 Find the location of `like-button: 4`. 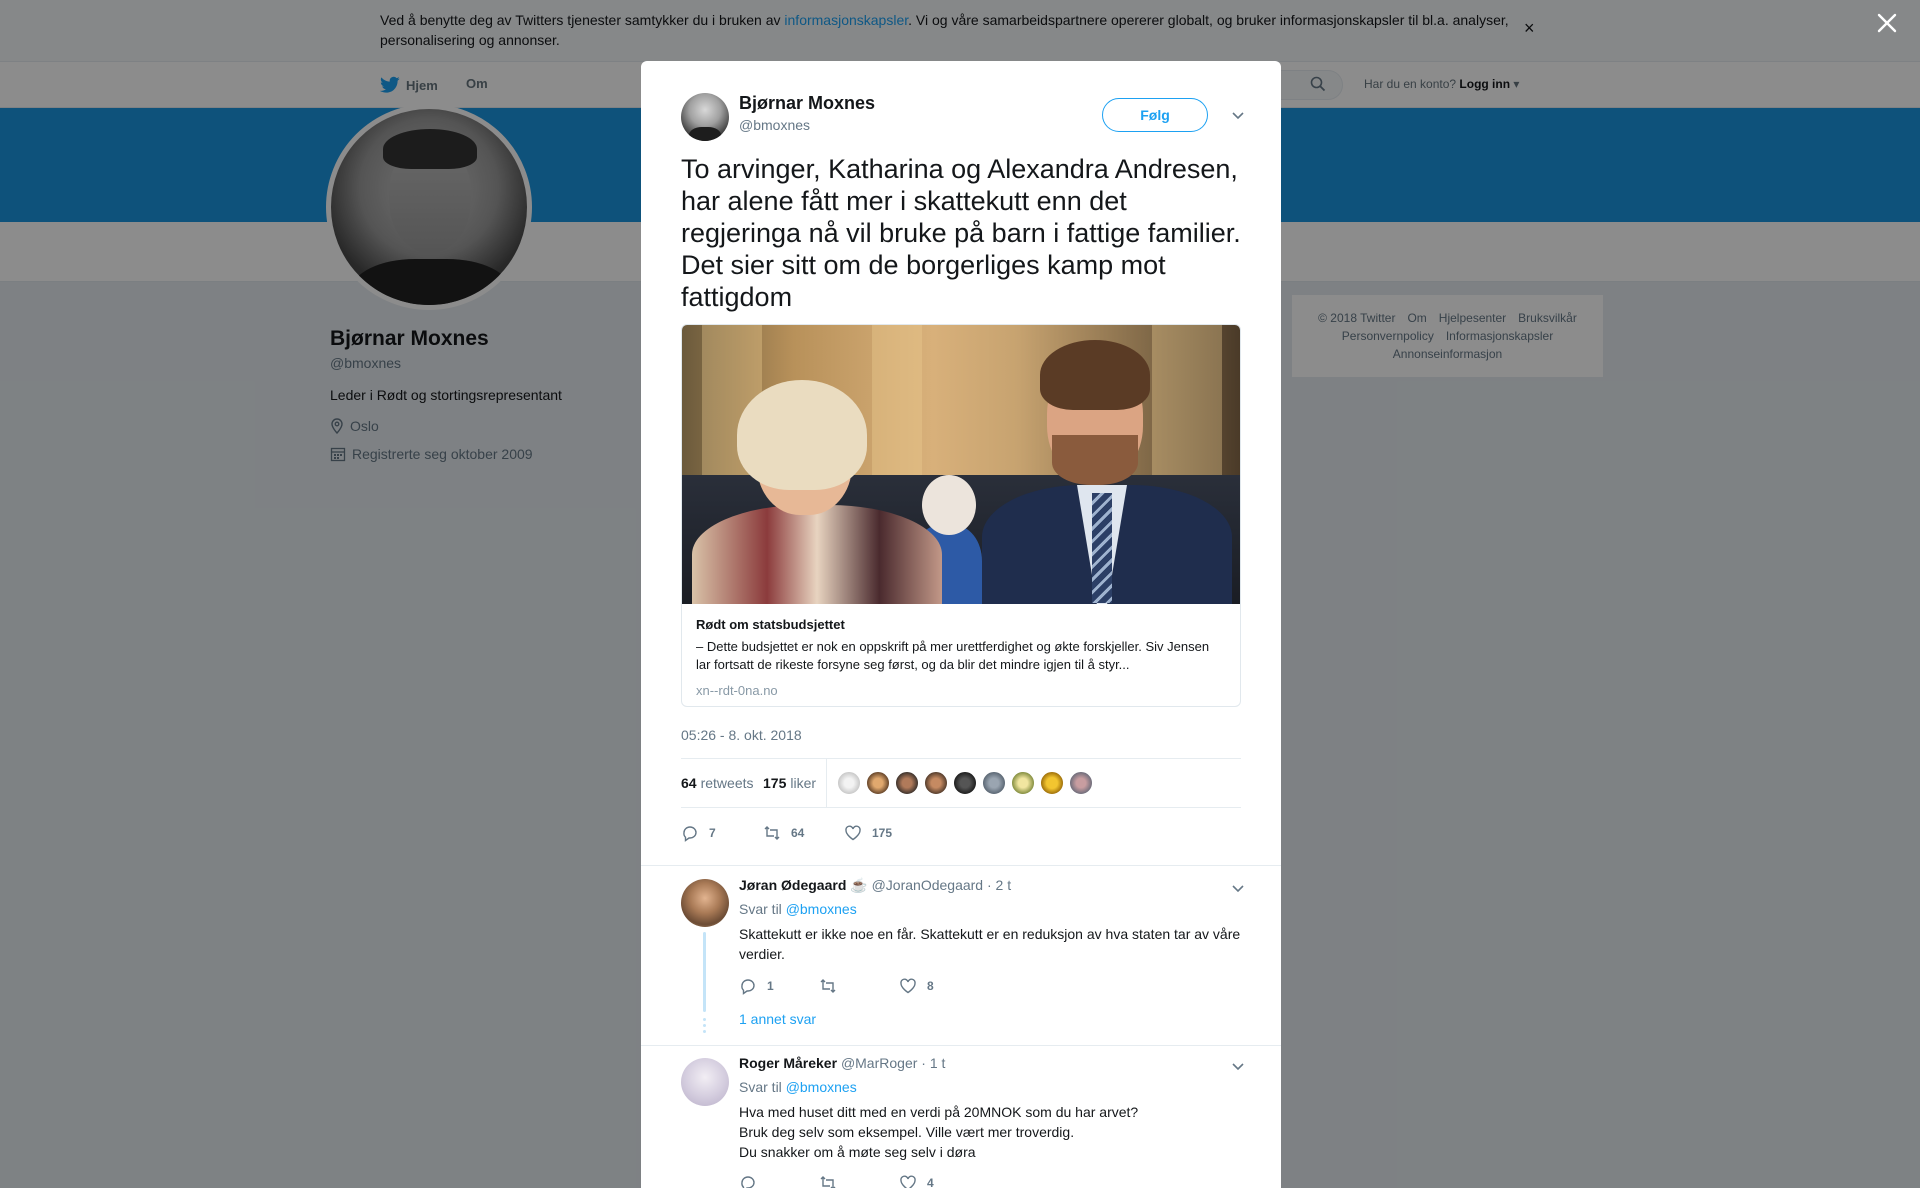

like-button: 4 is located at coordinates (916, 1181).